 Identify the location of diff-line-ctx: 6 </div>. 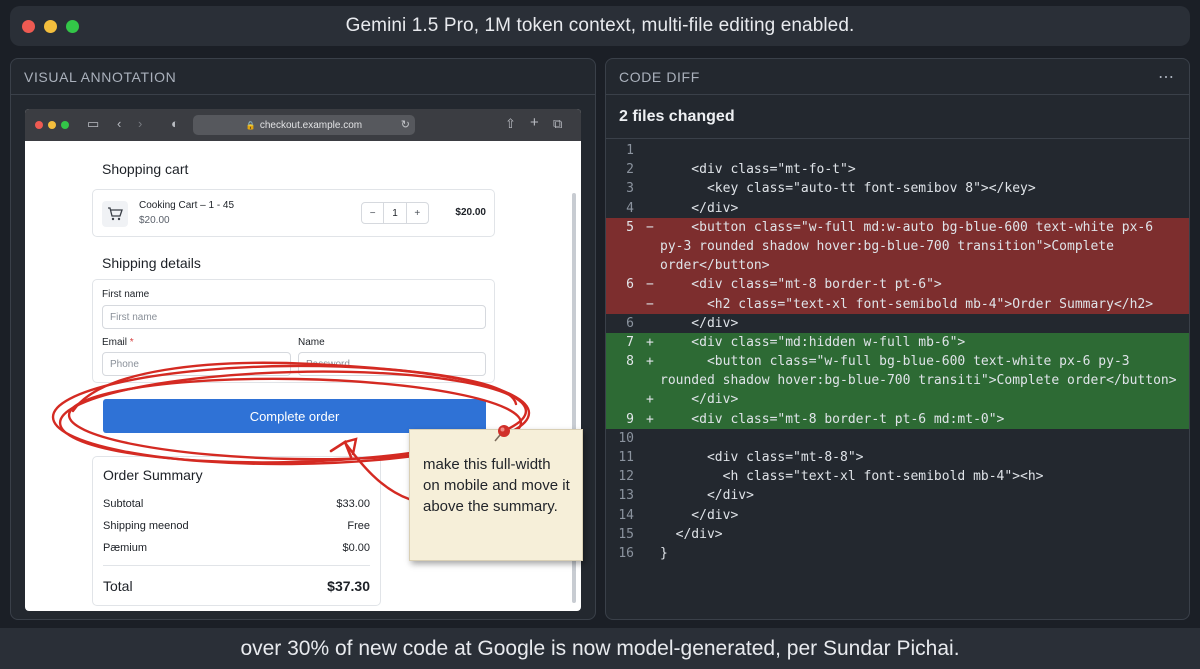
(897, 323).